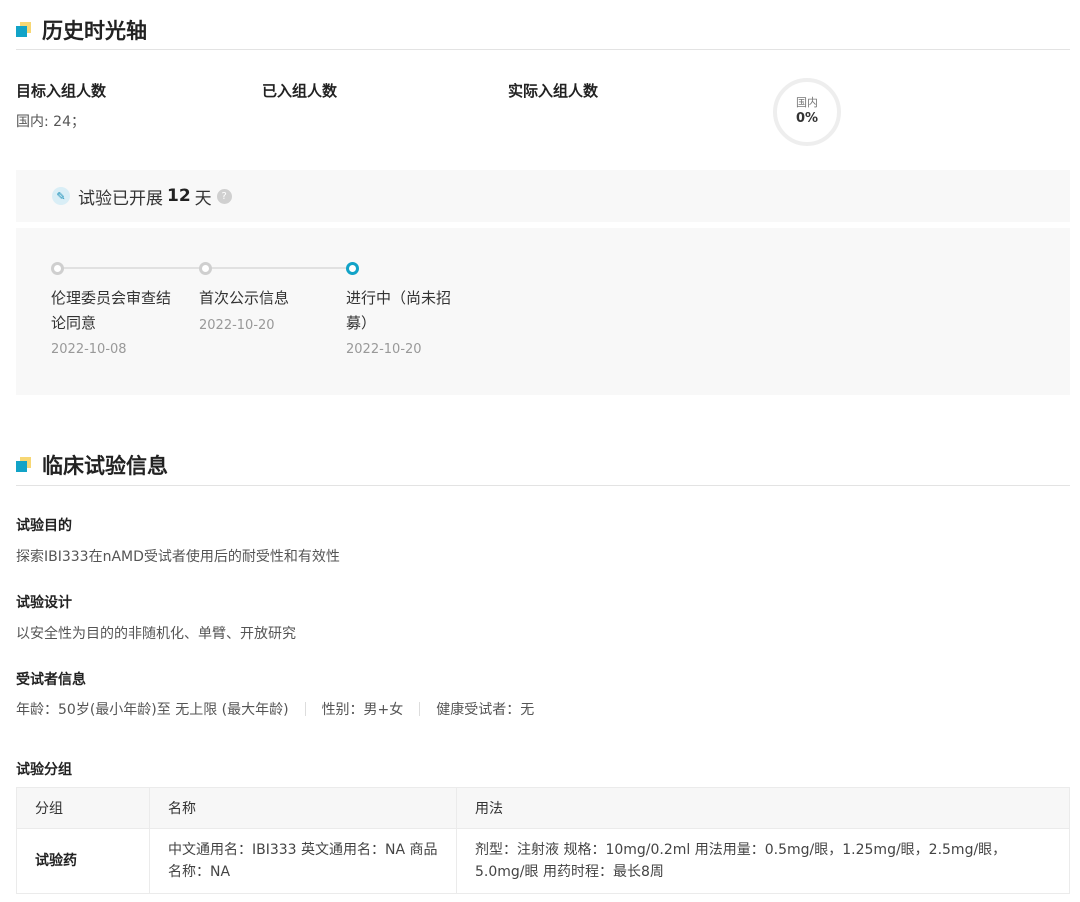  What do you see at coordinates (203, 198) in the screenshot?
I see `started-suffix: 天` at bounding box center [203, 198].